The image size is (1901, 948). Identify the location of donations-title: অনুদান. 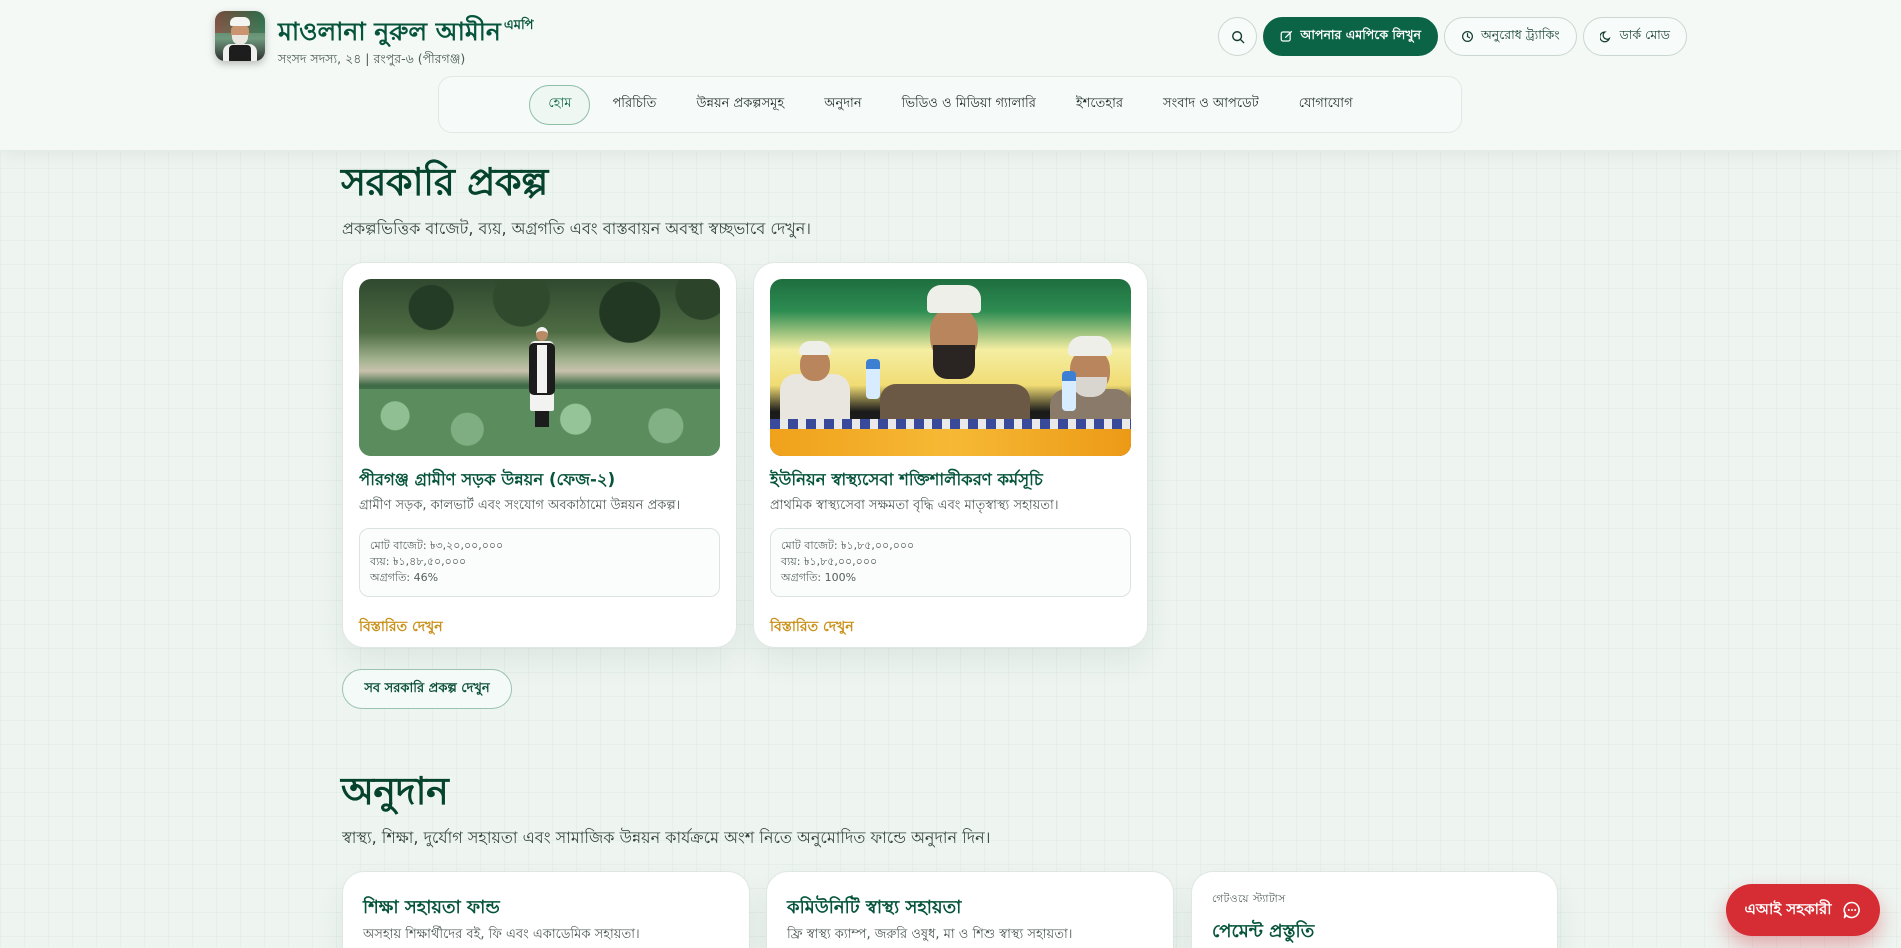
(395, 791).